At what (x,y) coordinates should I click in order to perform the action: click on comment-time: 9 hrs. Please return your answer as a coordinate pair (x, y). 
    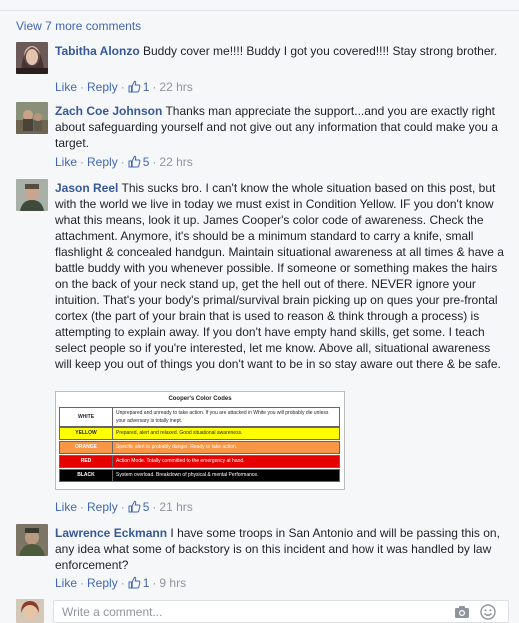
    Looking at the image, I should click on (172, 583).